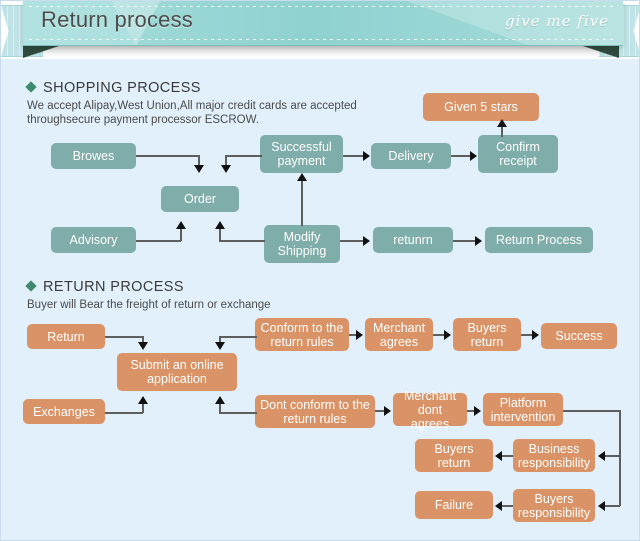 The image size is (640, 541). What do you see at coordinates (477, 411) in the screenshot?
I see `arrowhead-merchant-dont-to-platform` at bounding box center [477, 411].